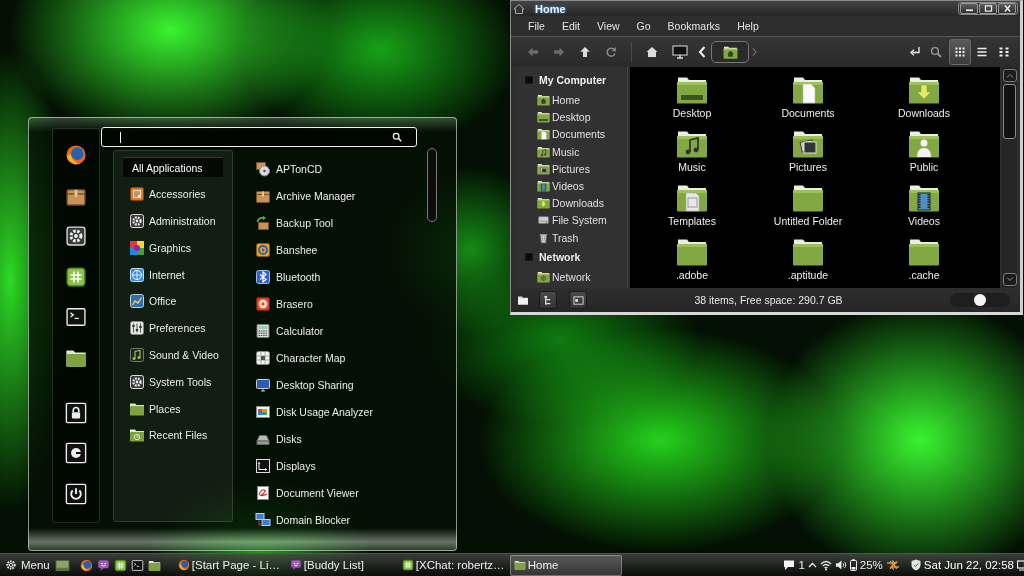 The image size is (1024, 576). What do you see at coordinates (643, 26) in the screenshot?
I see `menu-item: Go` at bounding box center [643, 26].